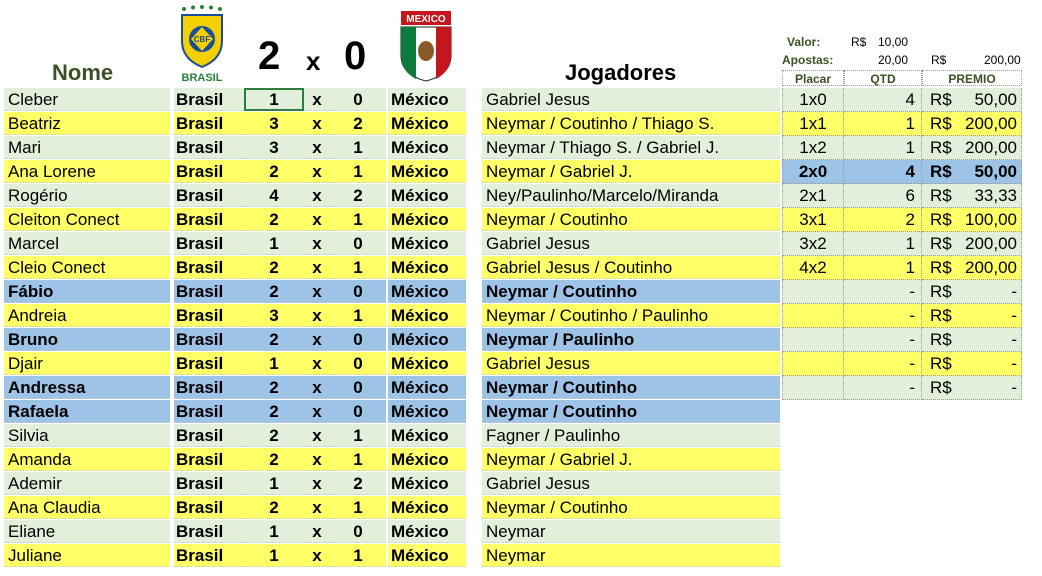 The height and width of the screenshot is (576, 1042). I want to click on name-cell: Cleio Conect, so click(87, 267).